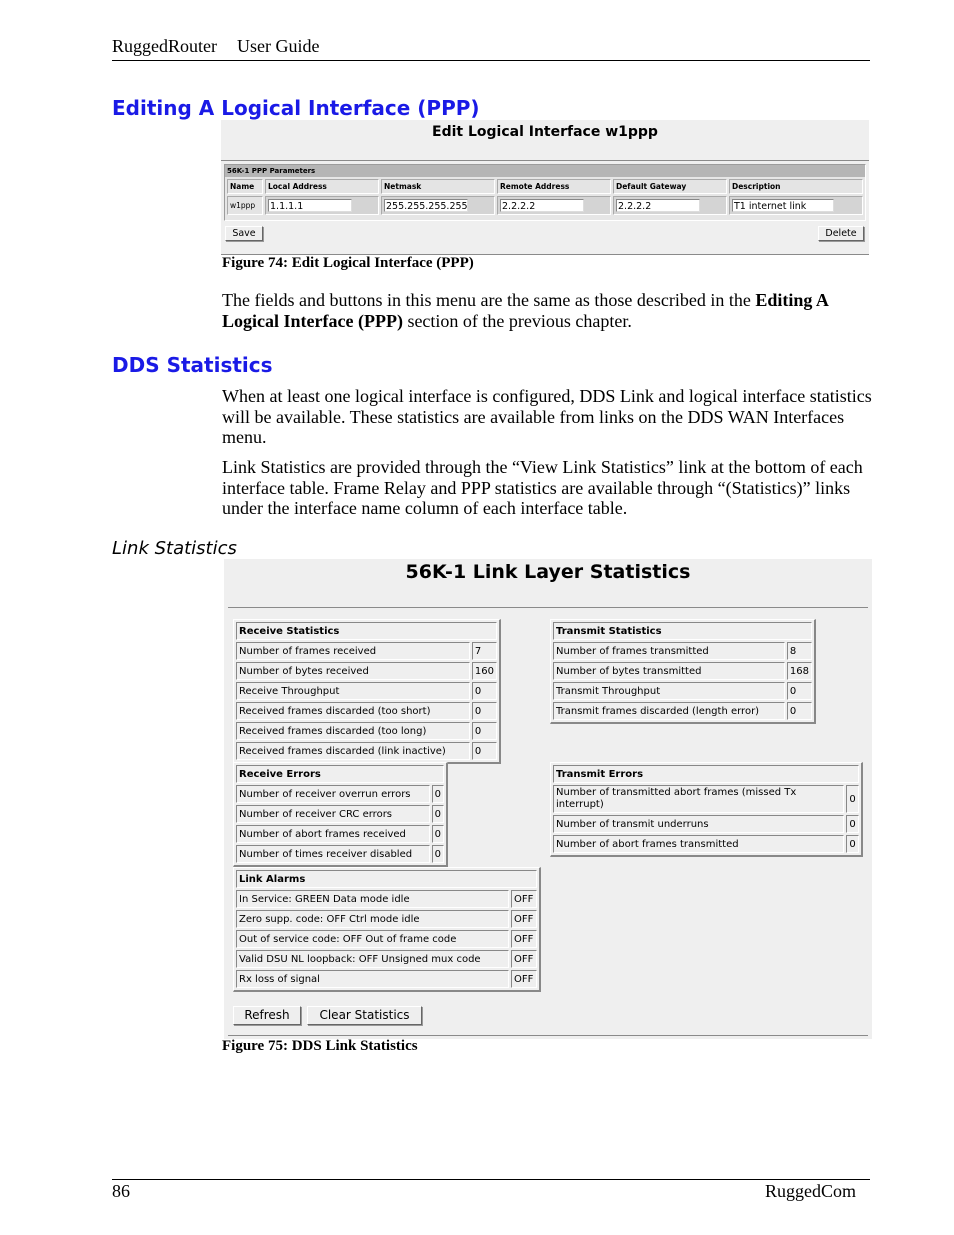 This screenshot has width=954, height=1235. What do you see at coordinates (333, 814) in the screenshot?
I see `stat-label: Number of receiver CRC errors` at bounding box center [333, 814].